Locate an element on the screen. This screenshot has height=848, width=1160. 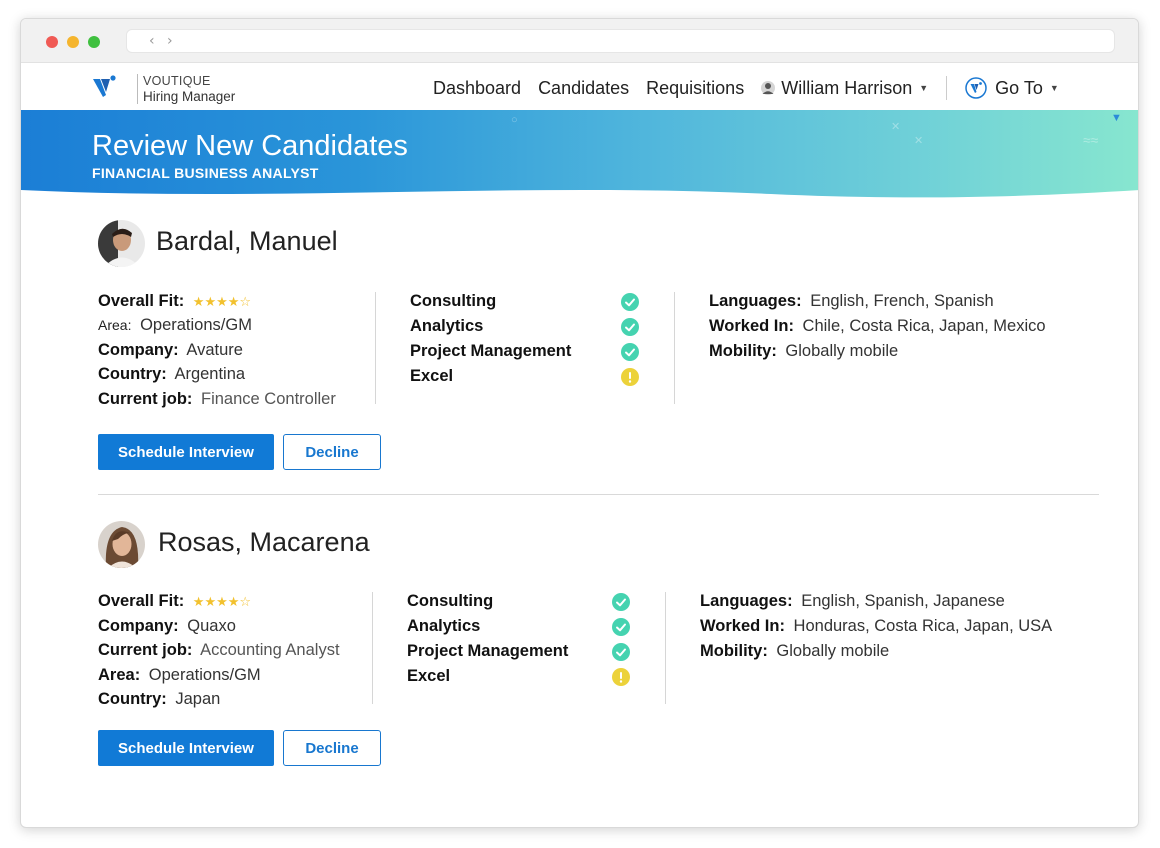
country-value: Argentina is located at coordinates (210, 374).